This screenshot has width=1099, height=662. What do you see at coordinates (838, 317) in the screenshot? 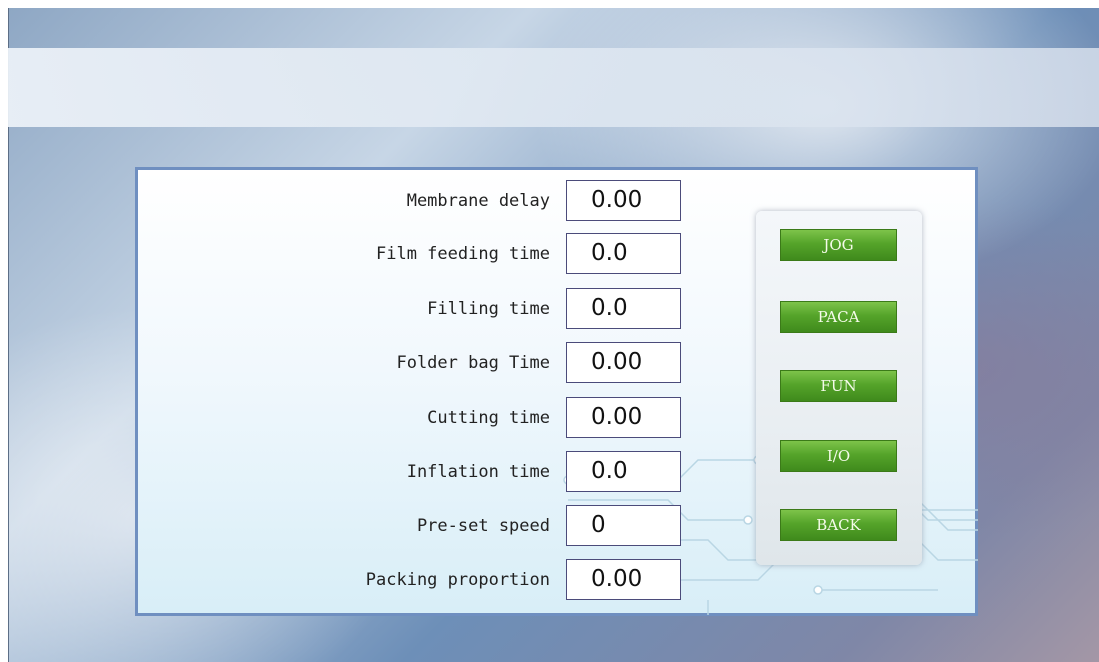
I see `paca-button: PACA` at bounding box center [838, 317].